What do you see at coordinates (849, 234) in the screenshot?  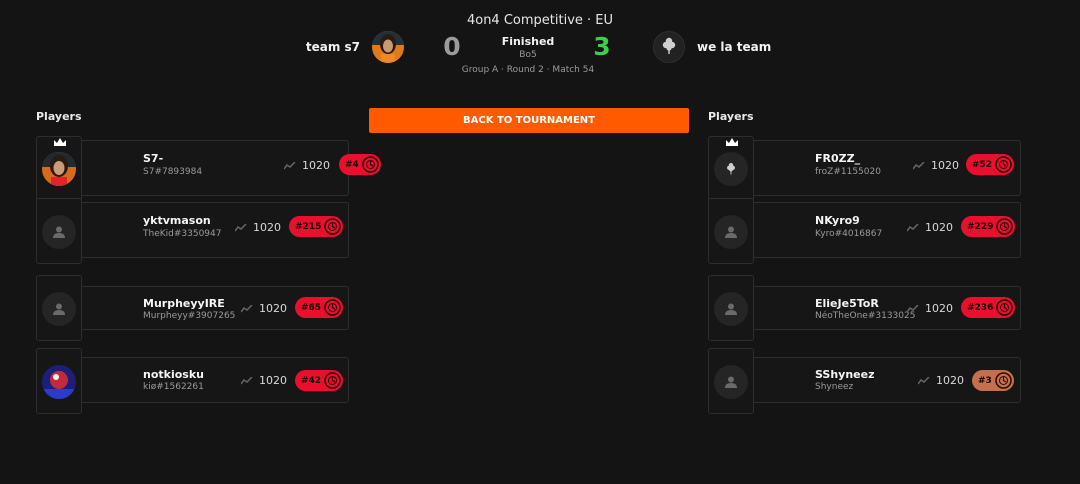 I see `player-tag: Kyro#4016867` at bounding box center [849, 234].